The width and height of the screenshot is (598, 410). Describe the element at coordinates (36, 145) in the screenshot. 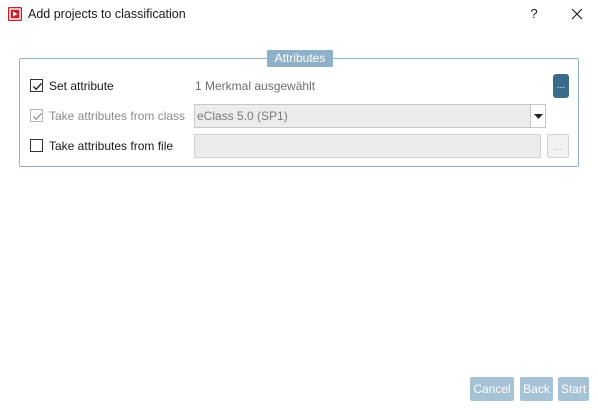

I see `from-file-checkbox` at that location.